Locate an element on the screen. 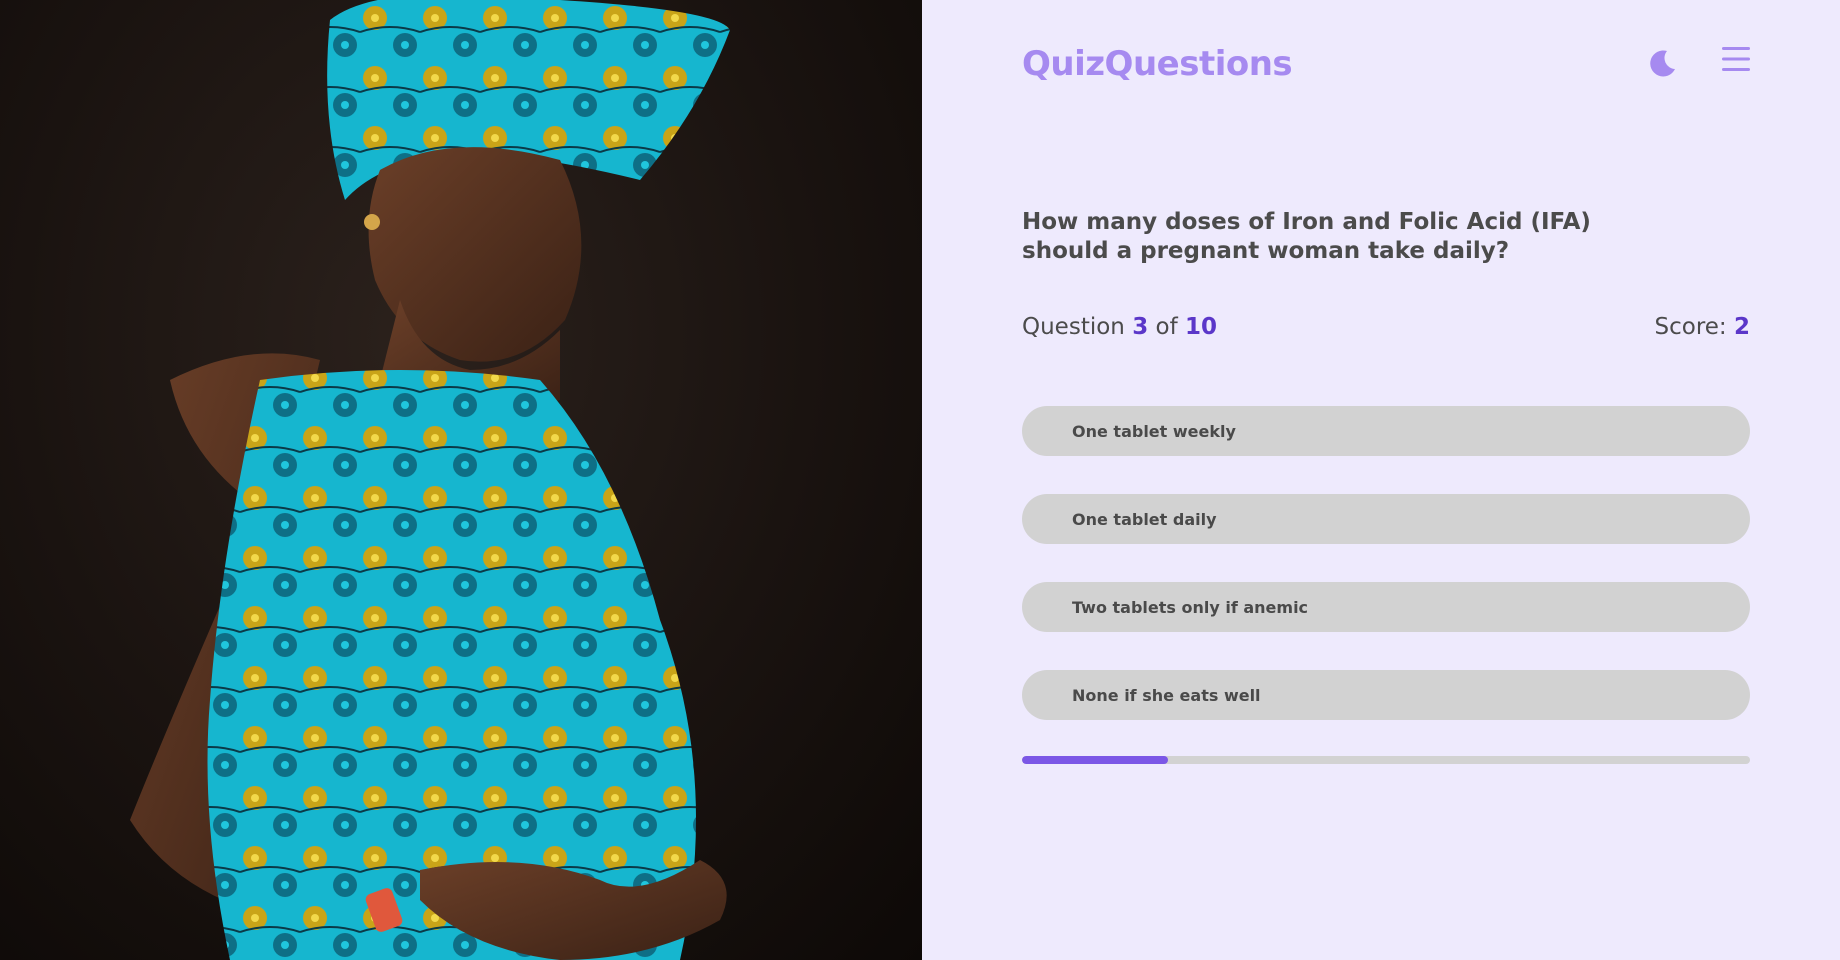 This screenshot has width=1840, height=960. answer-option: Two tablets only if anemic is located at coordinates (1386, 607).